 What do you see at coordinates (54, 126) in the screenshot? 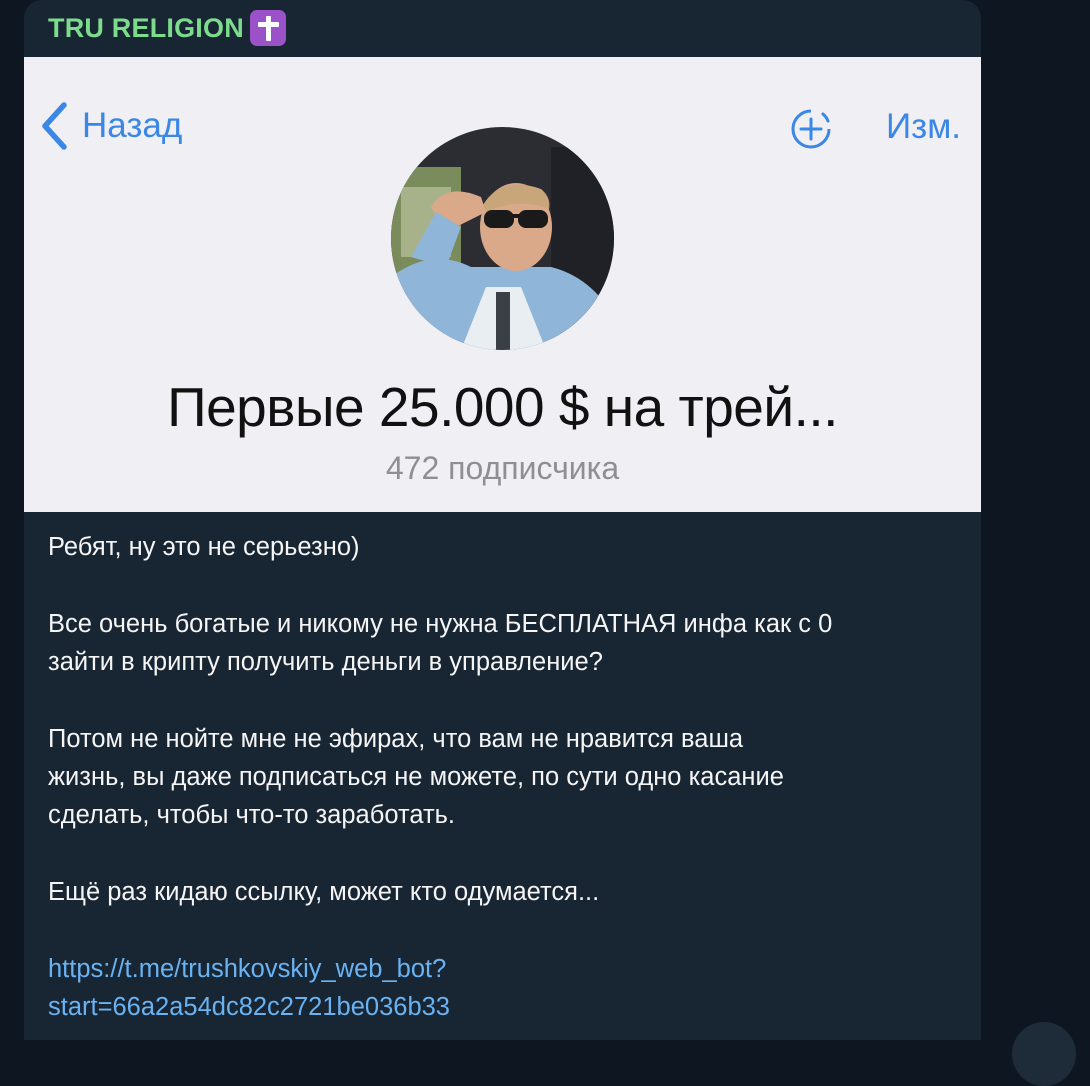
I see `chevron-left-icon` at bounding box center [54, 126].